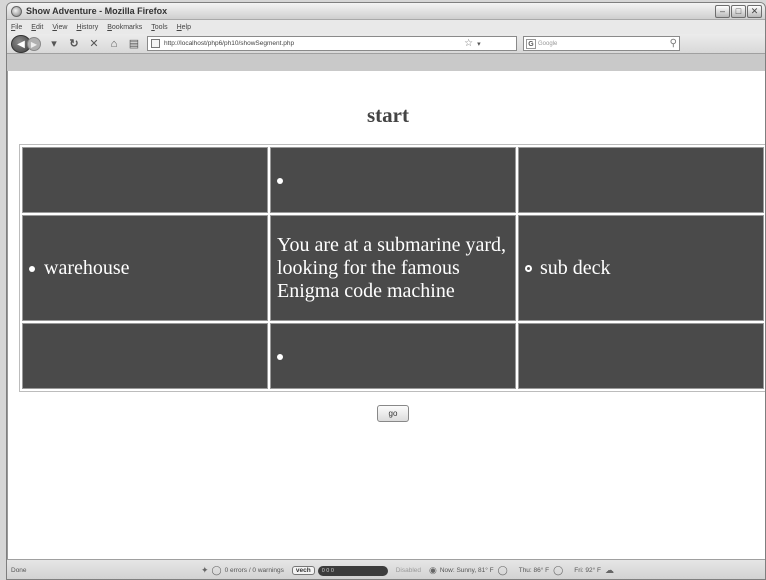 This screenshot has height=580, width=766. What do you see at coordinates (548, 43) in the screenshot?
I see `search-placeholder: Google` at bounding box center [548, 43].